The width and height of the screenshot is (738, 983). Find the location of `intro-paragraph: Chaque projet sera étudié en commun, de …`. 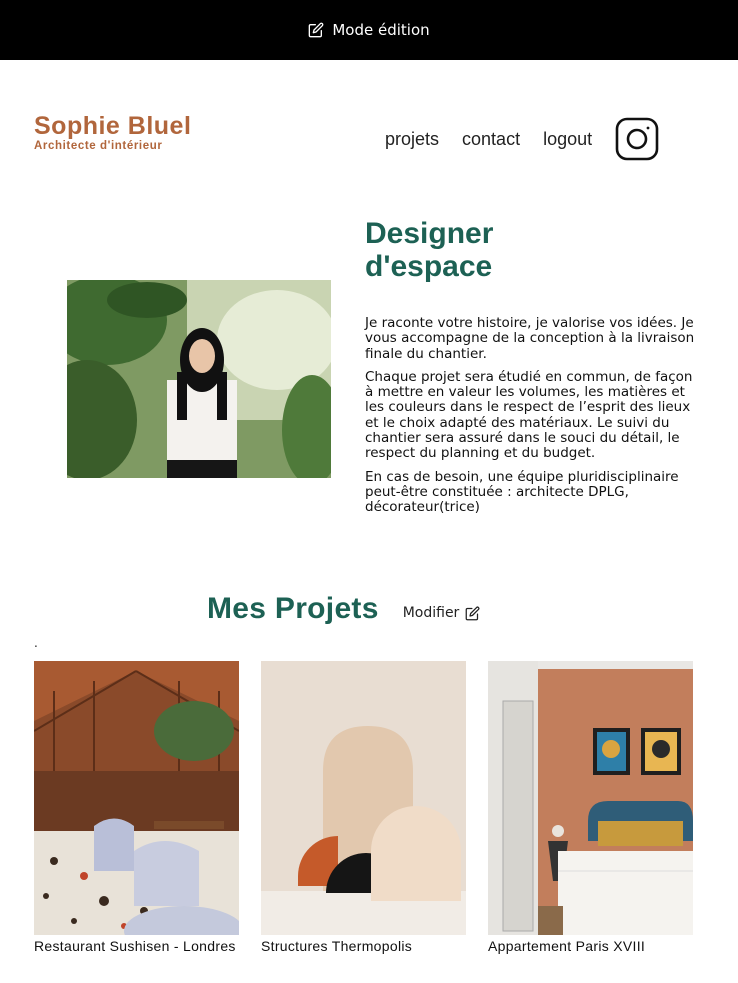

intro-paragraph: Chaque projet sera étudié en commun, de … is located at coordinates (529, 415).